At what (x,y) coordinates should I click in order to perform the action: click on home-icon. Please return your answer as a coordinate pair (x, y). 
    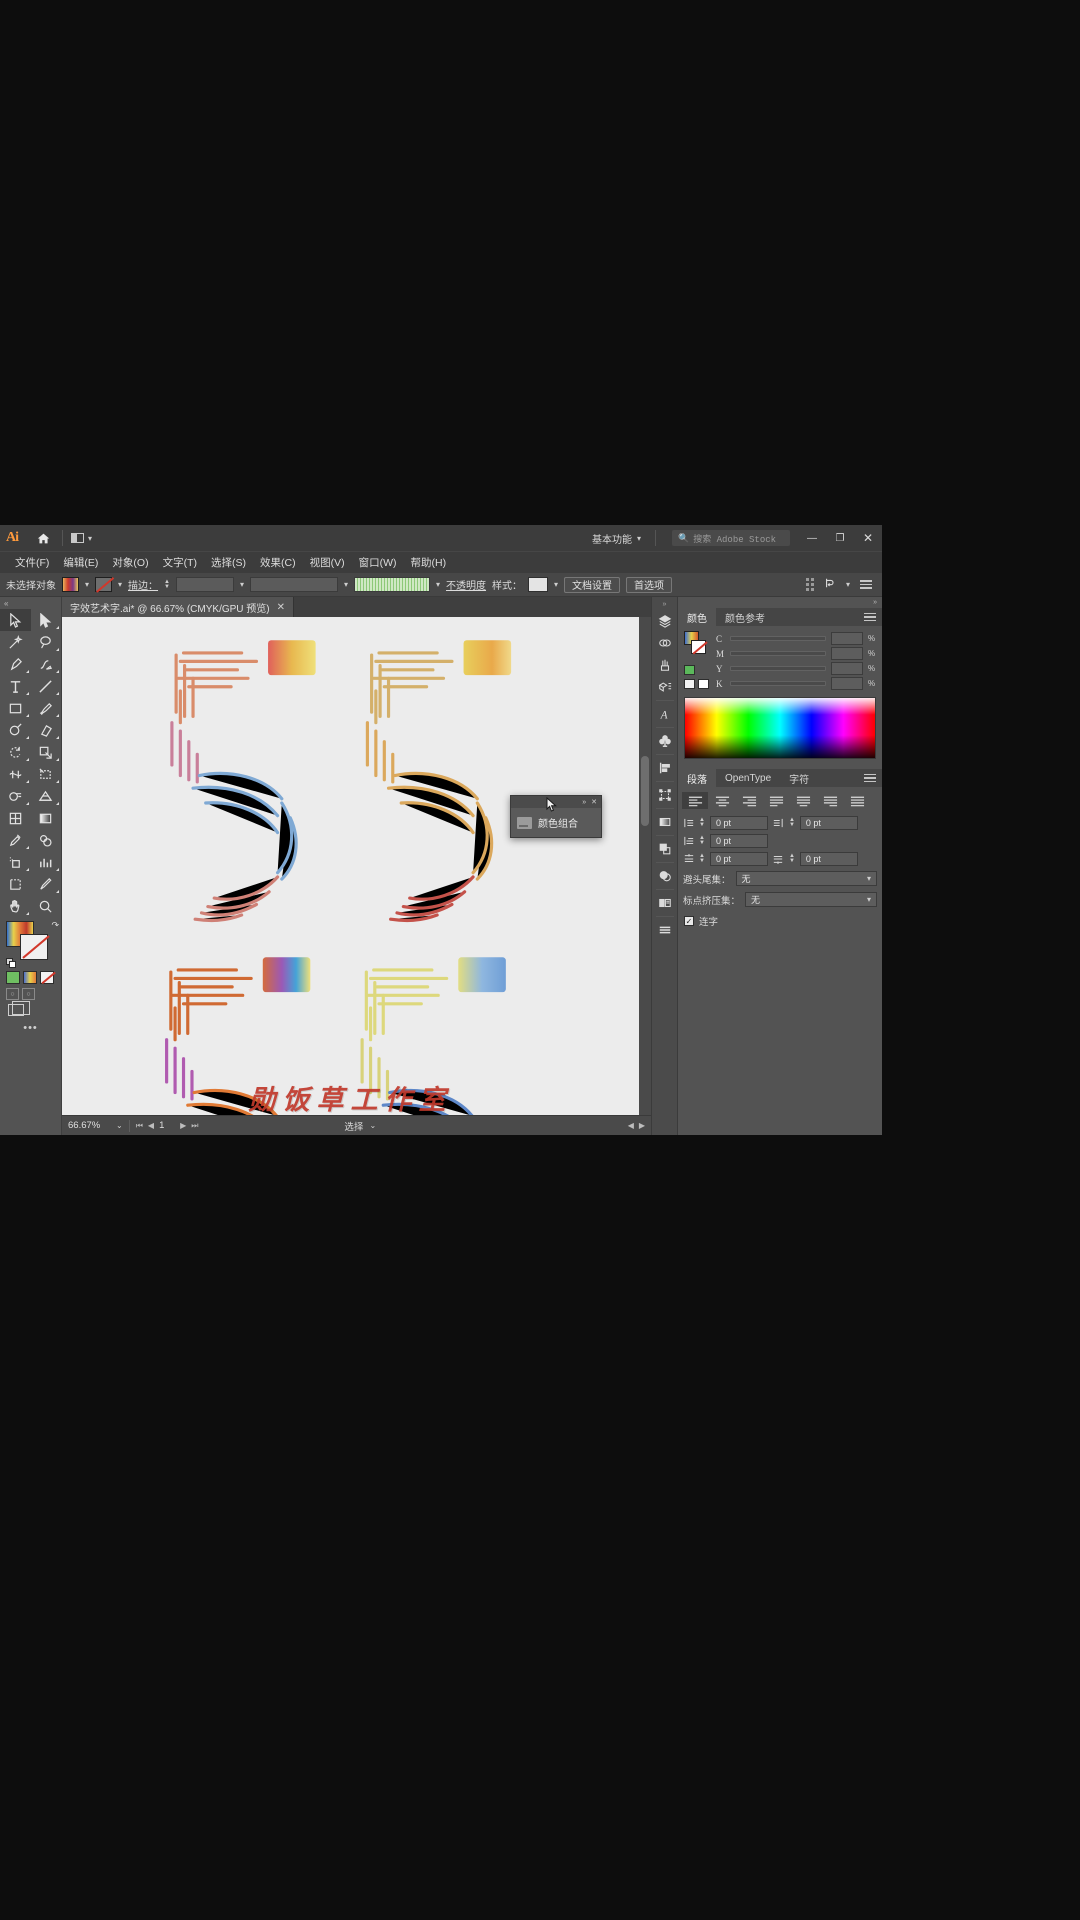
    Looking at the image, I should click on (43, 538).